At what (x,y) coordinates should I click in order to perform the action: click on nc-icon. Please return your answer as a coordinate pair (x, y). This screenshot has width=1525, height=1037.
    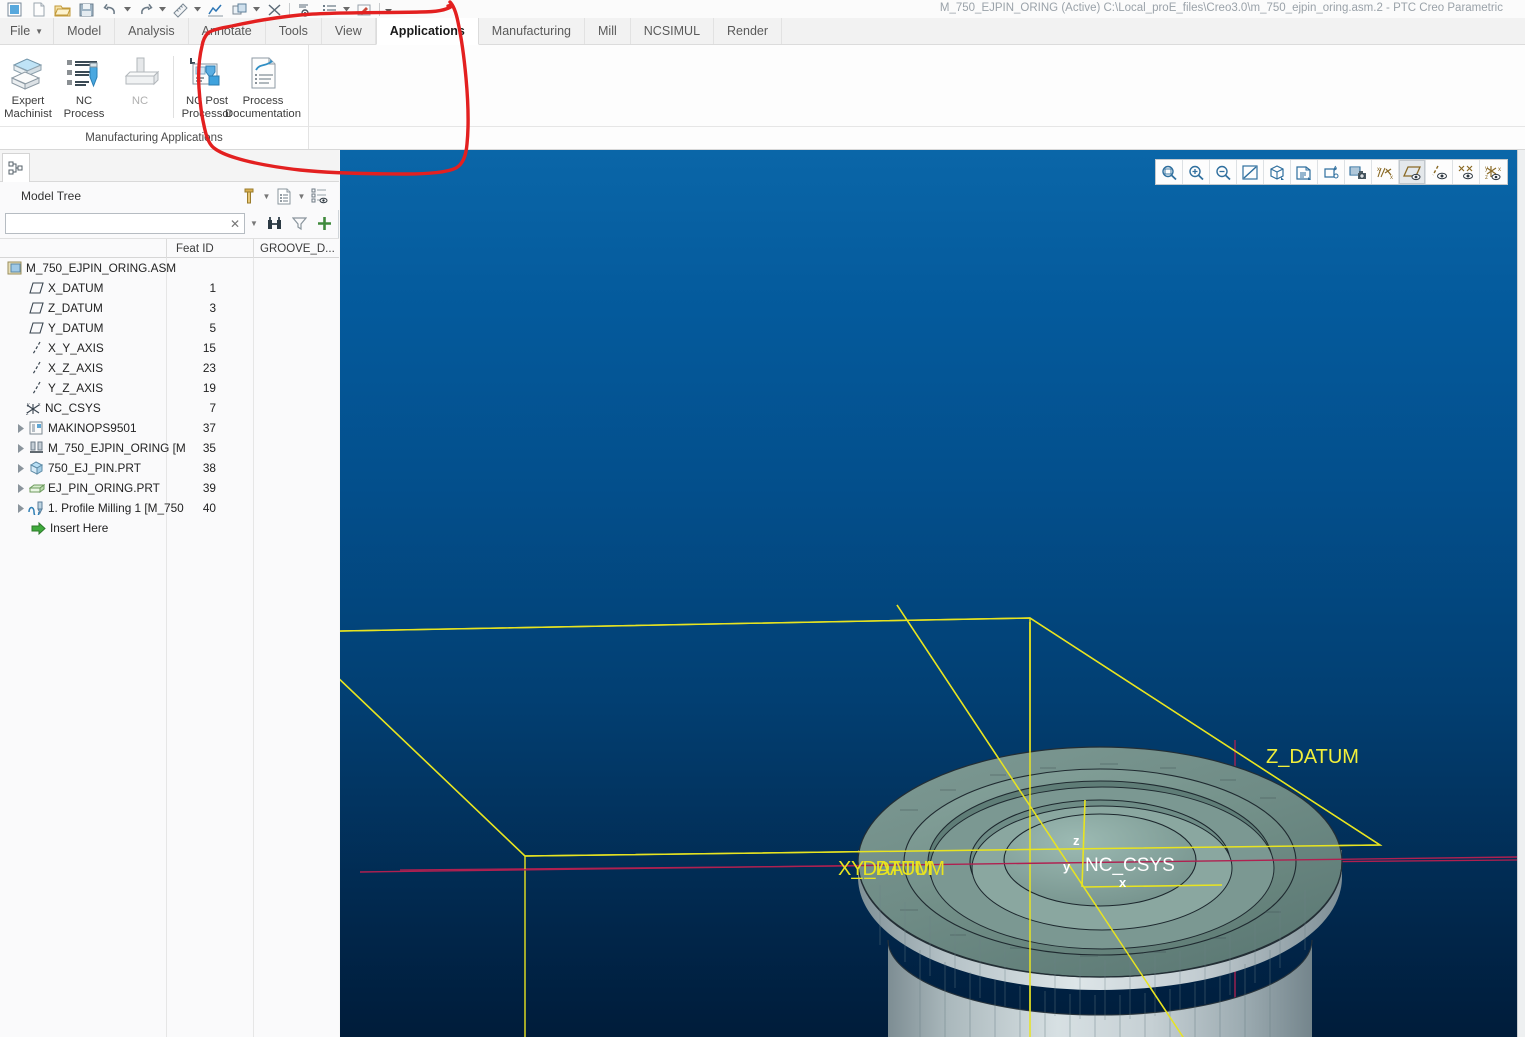
    Looking at the image, I should click on (140, 73).